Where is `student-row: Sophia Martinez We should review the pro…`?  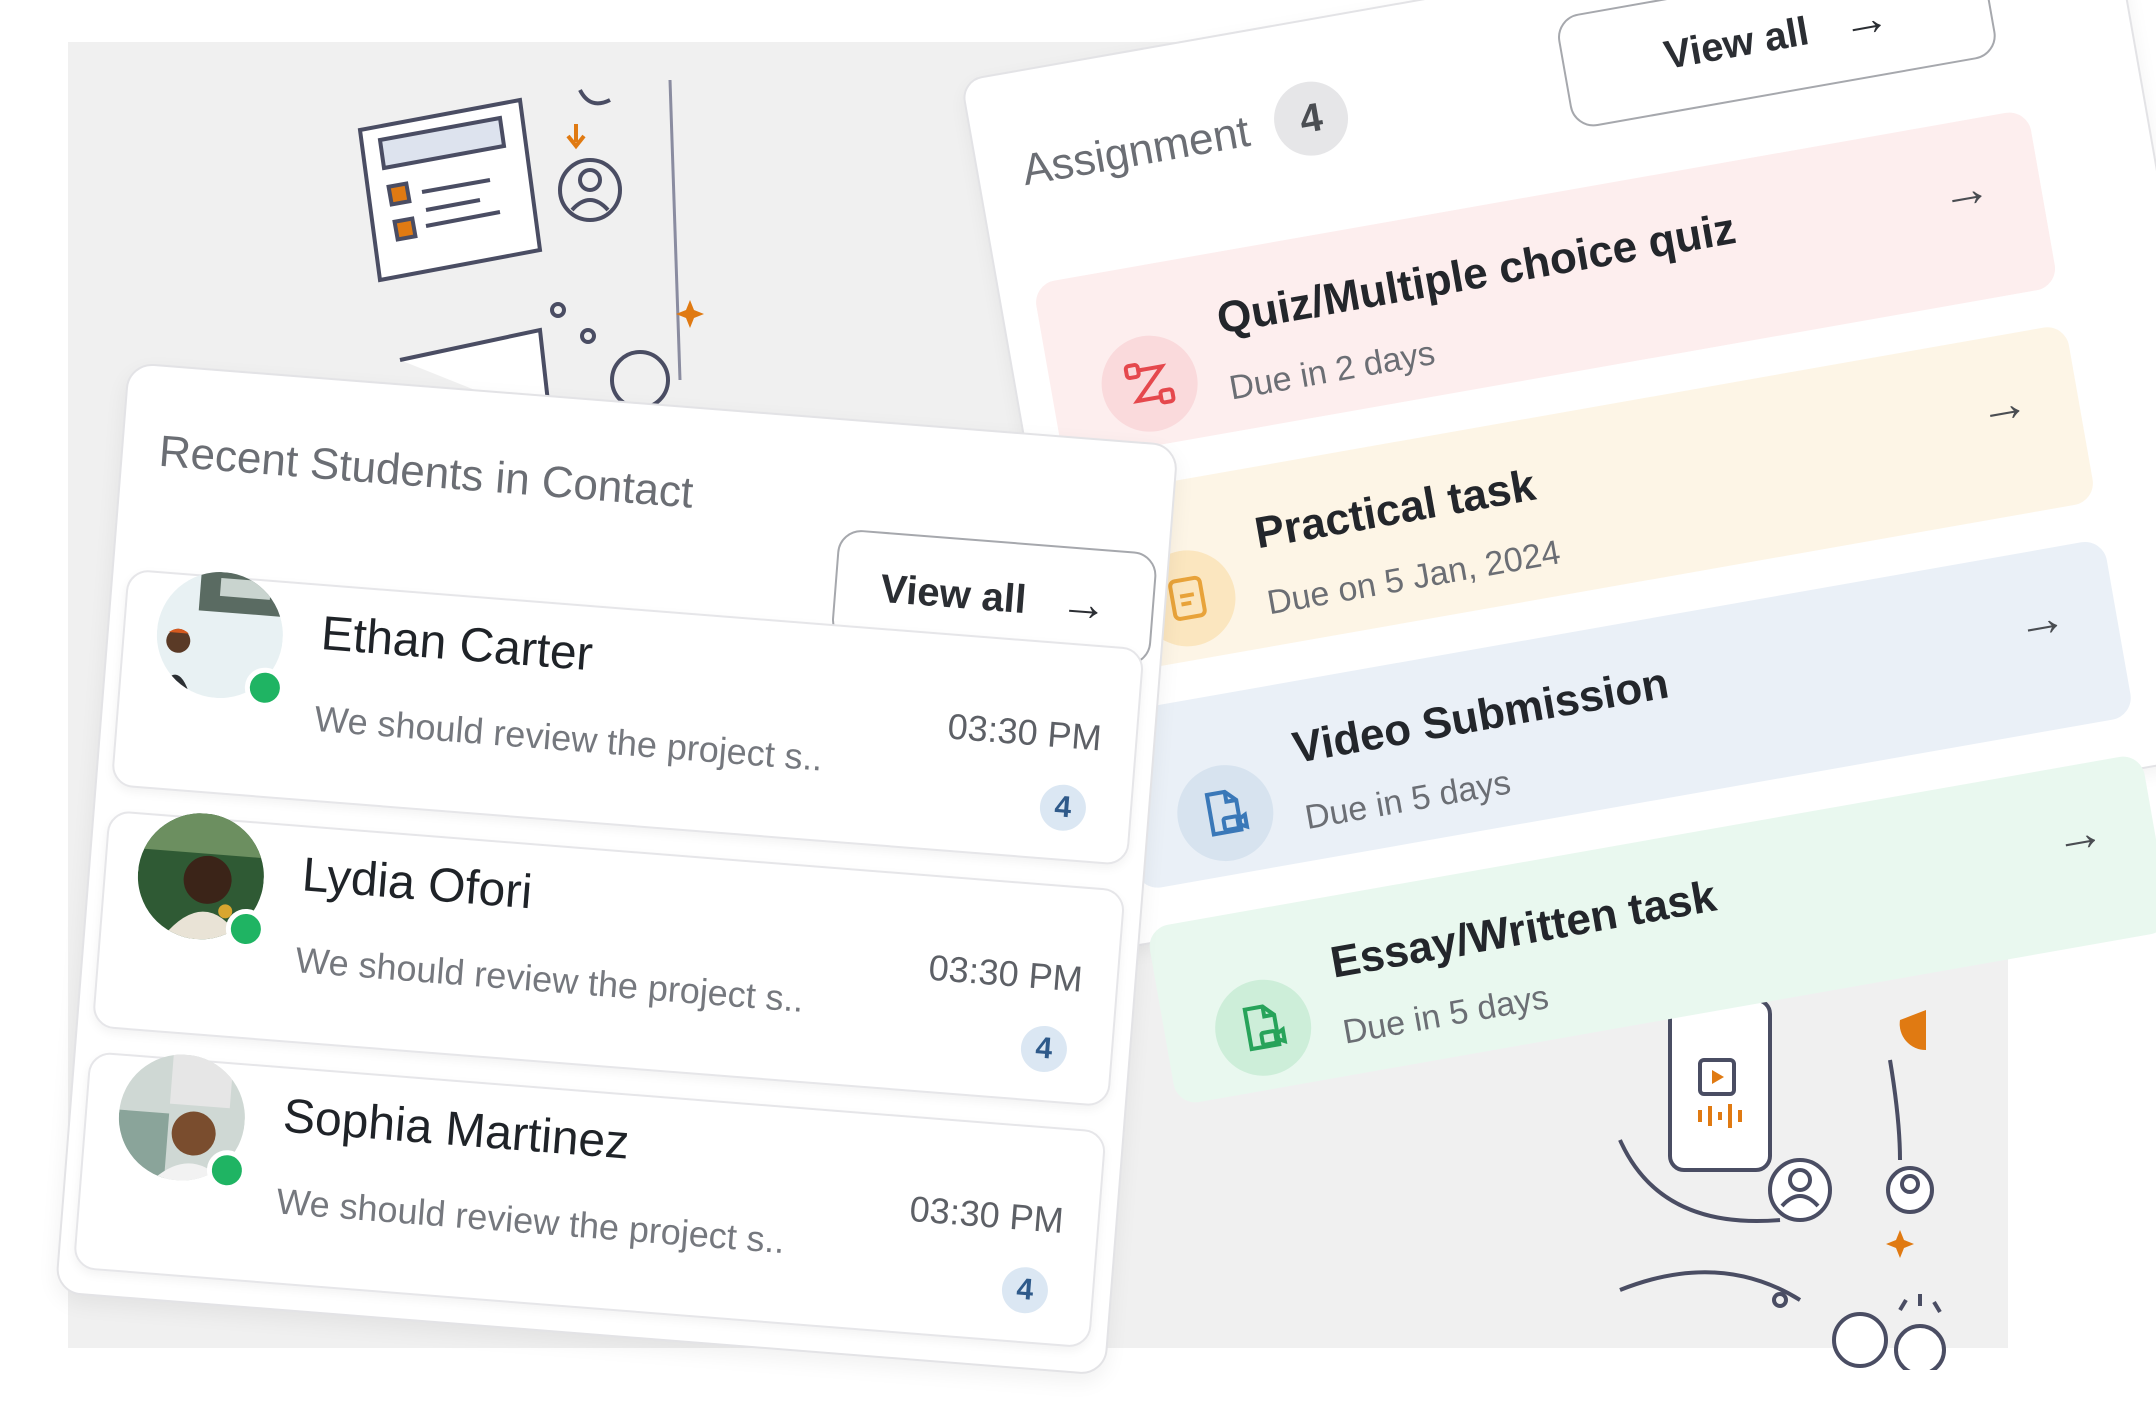 student-row: Sophia Martinez We should review the pro… is located at coordinates (589, 1199).